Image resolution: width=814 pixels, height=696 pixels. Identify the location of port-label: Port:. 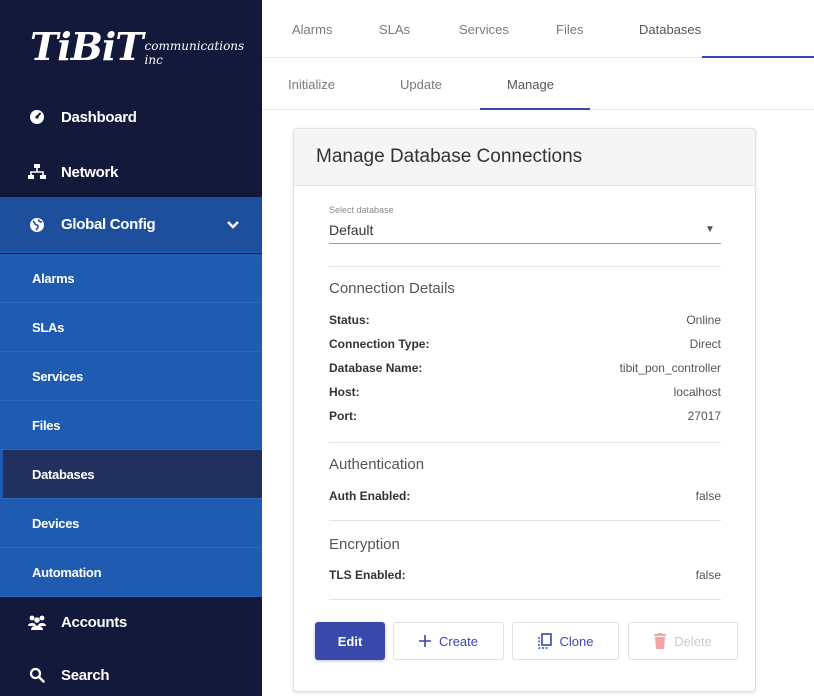
(343, 416).